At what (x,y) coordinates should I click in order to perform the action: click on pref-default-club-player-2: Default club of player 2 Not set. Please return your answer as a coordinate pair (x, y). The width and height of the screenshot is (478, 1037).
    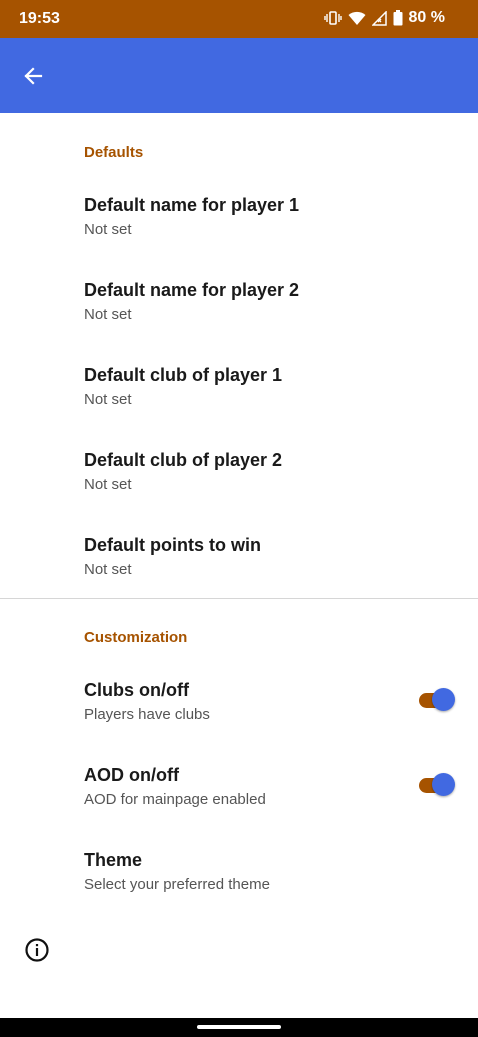
    Looking at the image, I should click on (239, 492).